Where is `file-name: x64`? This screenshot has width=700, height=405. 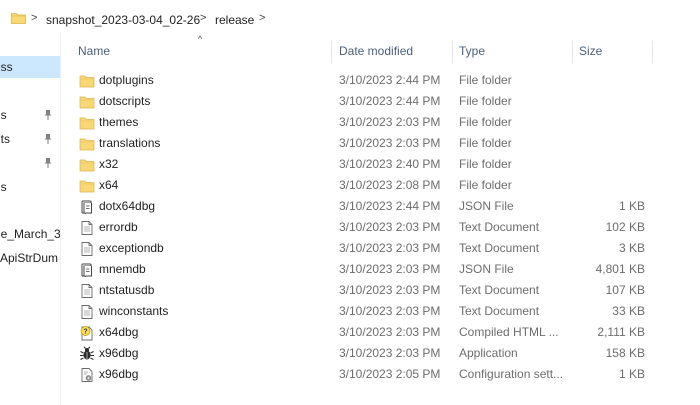 file-name: x64 is located at coordinates (109, 185).